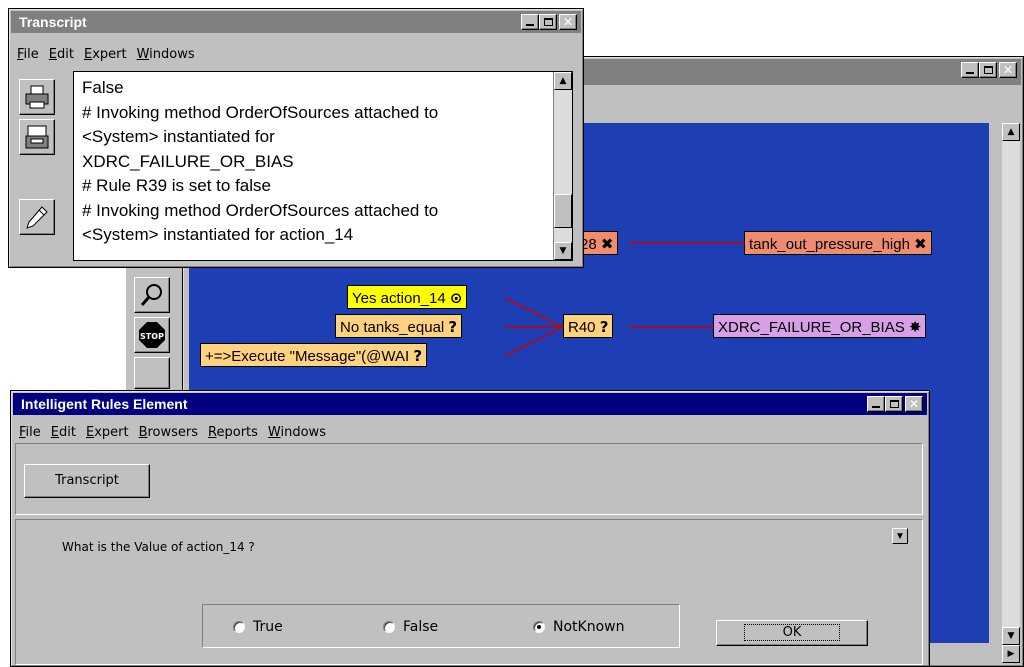  I want to click on burst-icon: ✸, so click(915, 327).